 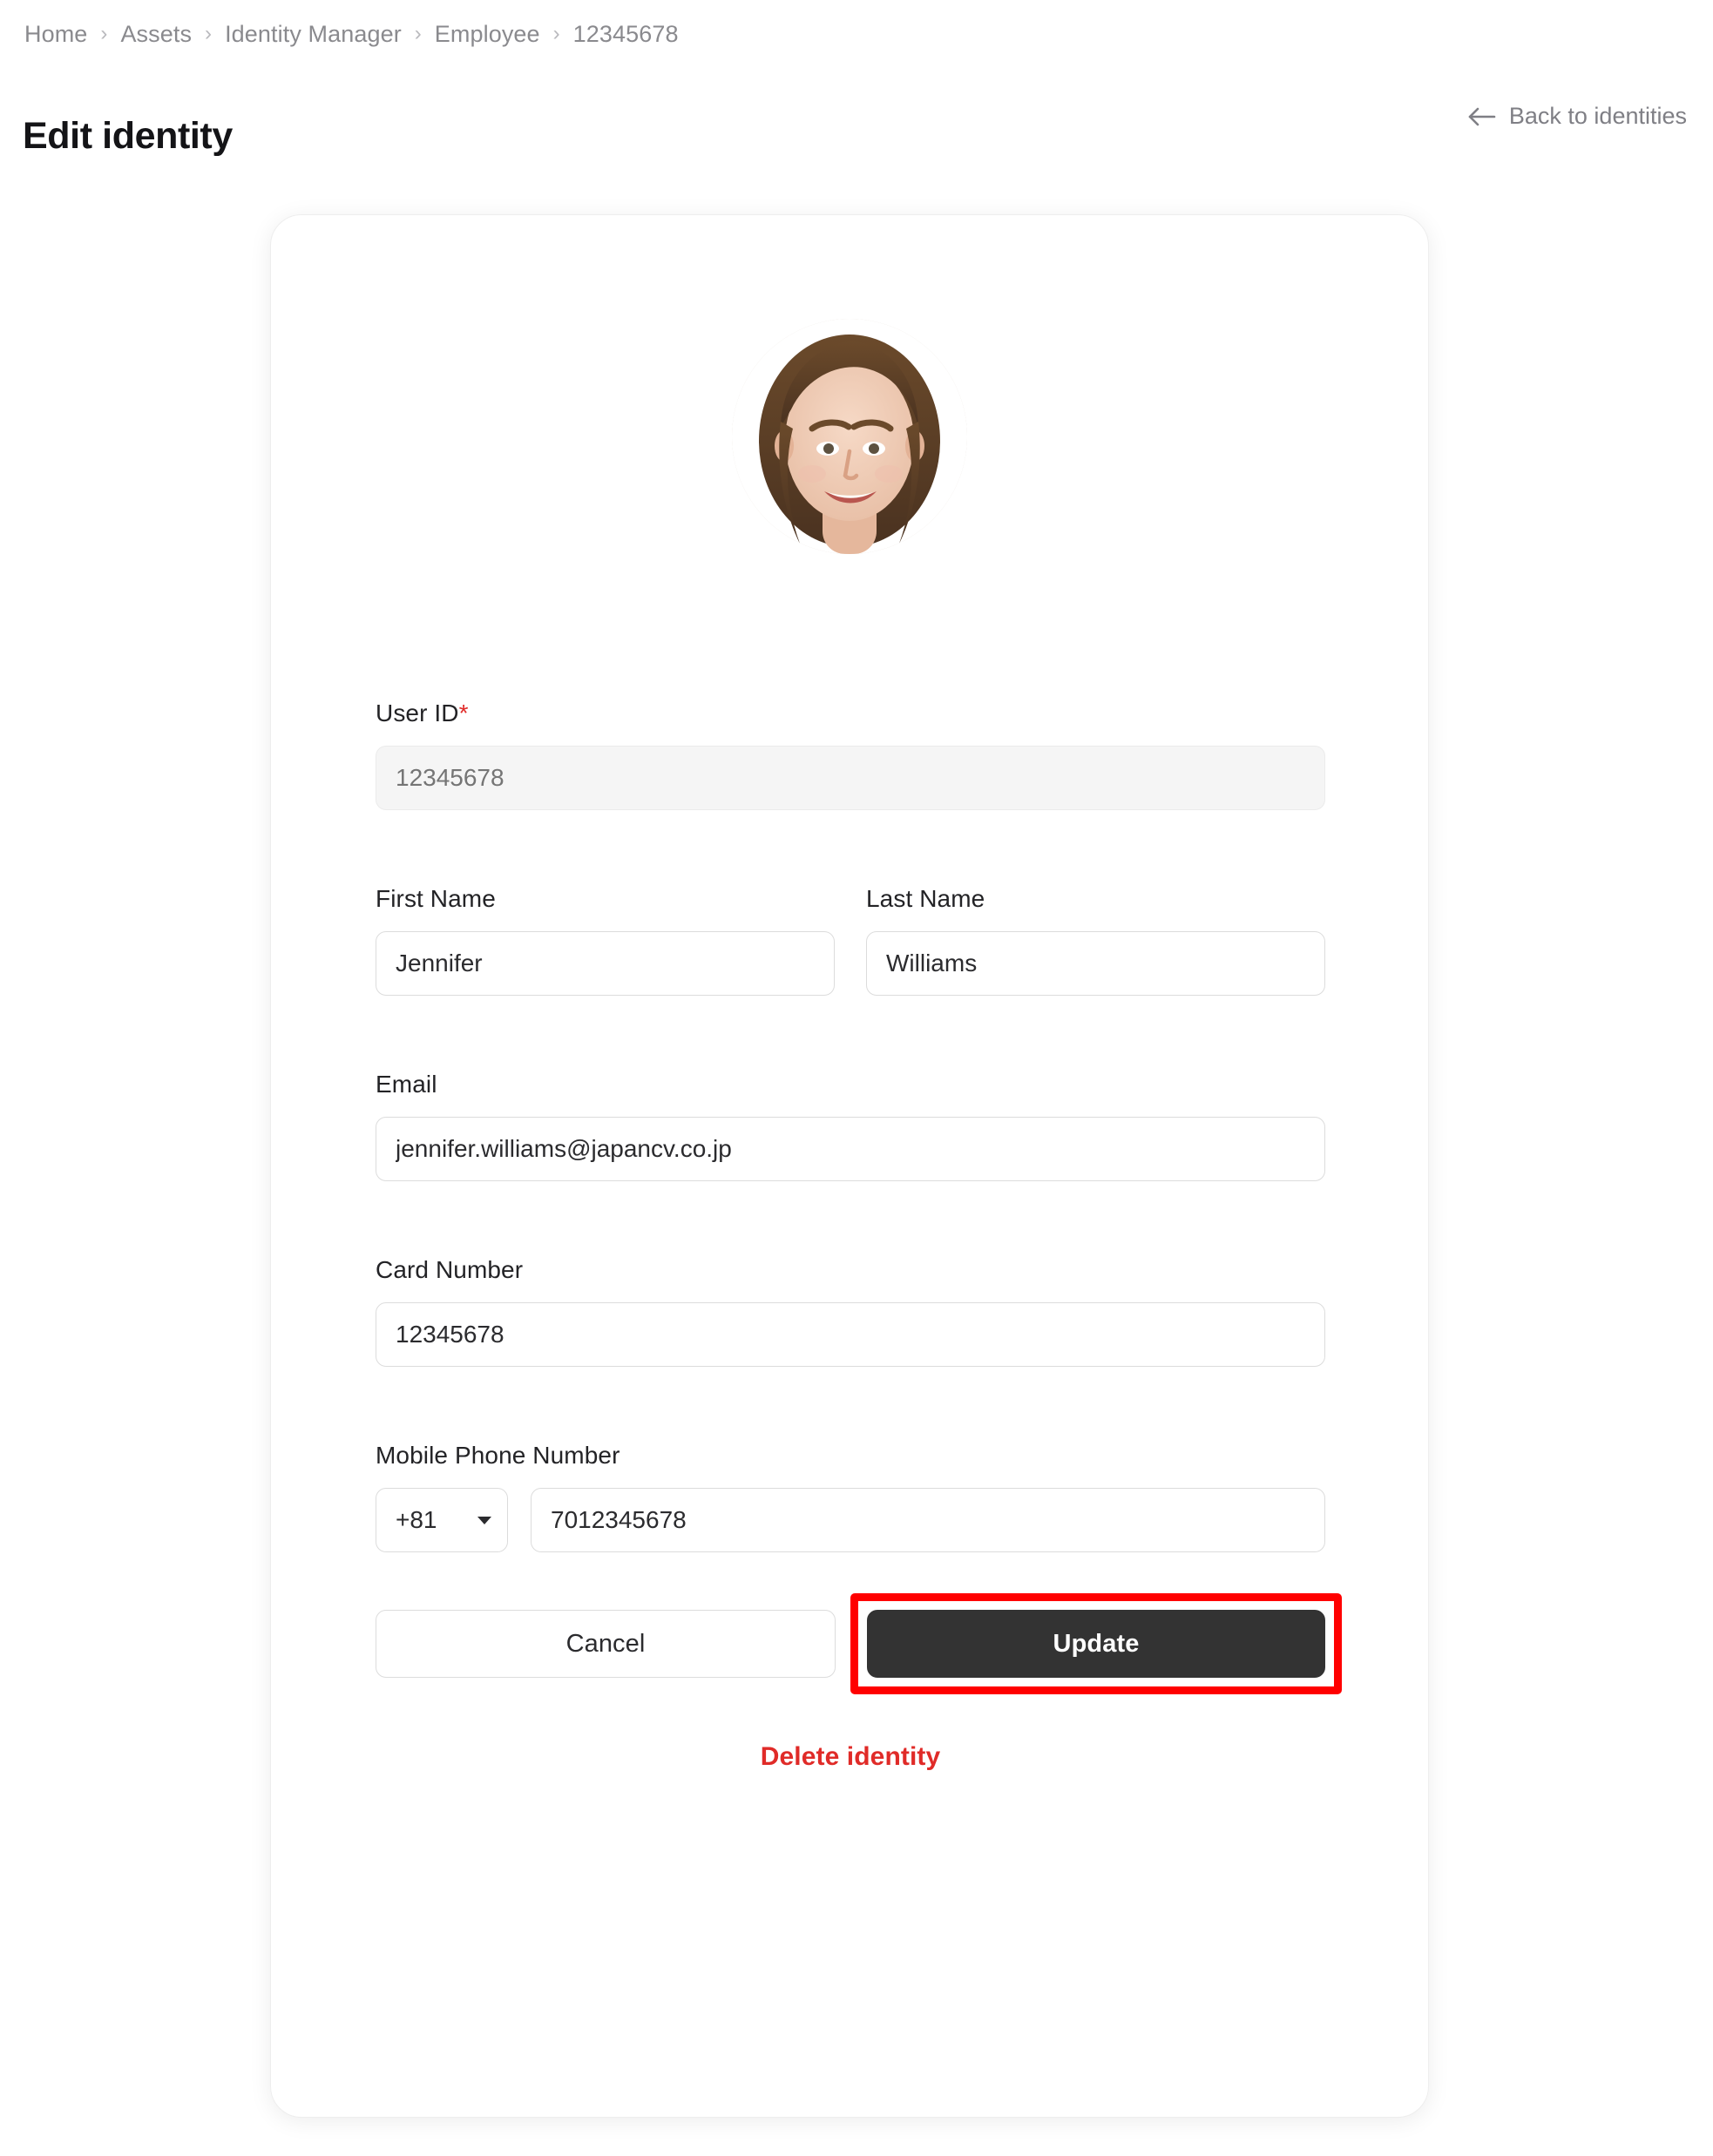 I want to click on back-to-identities-link: Back to identities, so click(x=1577, y=116).